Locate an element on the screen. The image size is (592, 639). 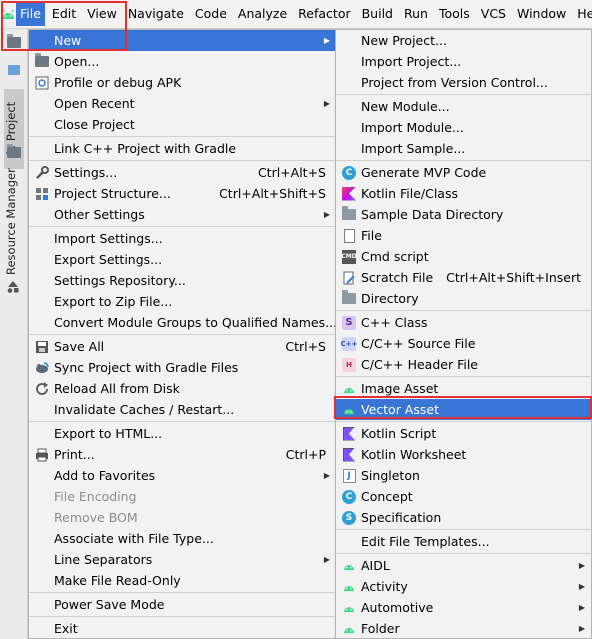
concept-icon: C is located at coordinates (349, 497).